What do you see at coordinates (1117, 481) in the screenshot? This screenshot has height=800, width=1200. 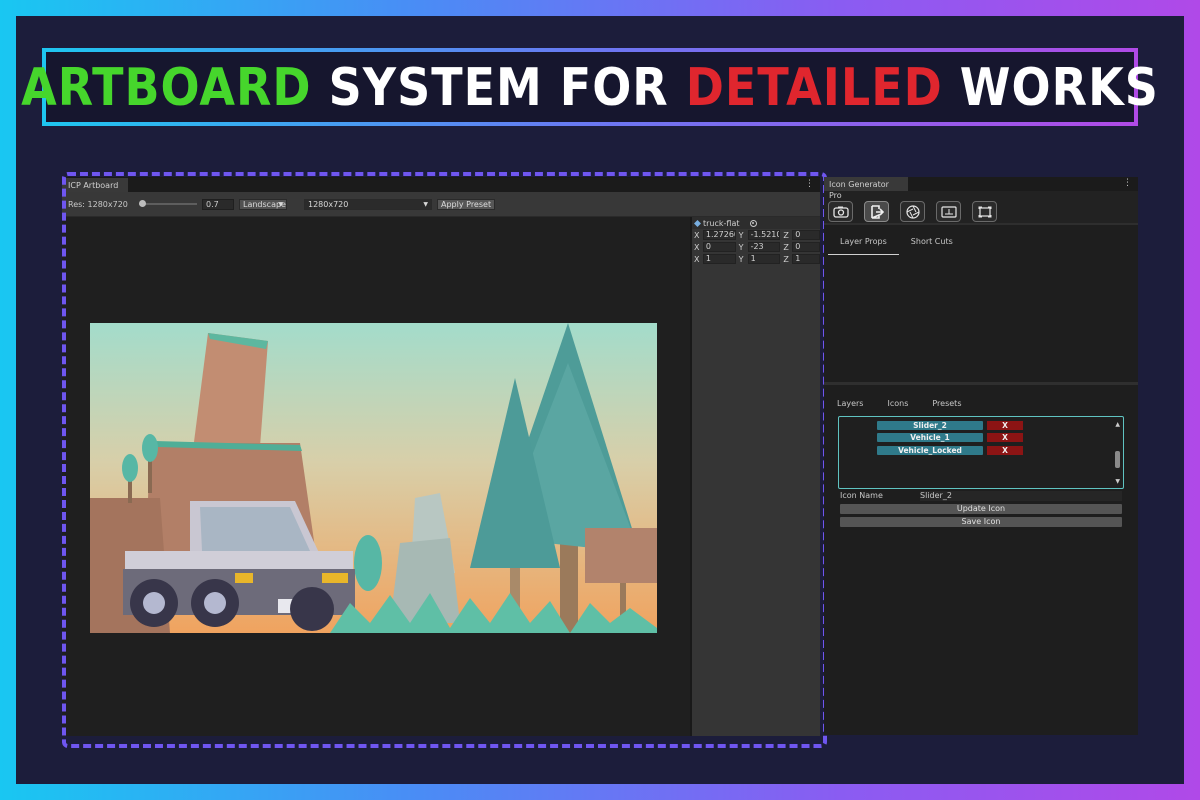 I see `scroll-down-icon: ▼` at bounding box center [1117, 481].